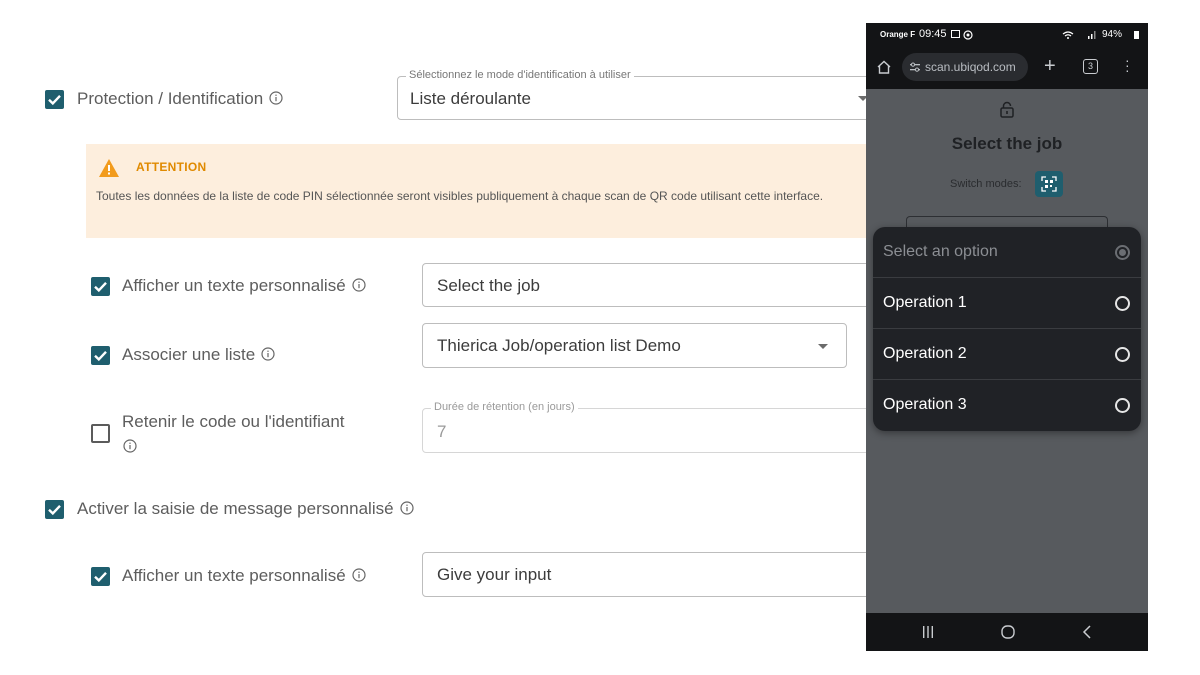 The width and height of the screenshot is (1200, 675). What do you see at coordinates (1112, 34) in the screenshot?
I see `battery-percent: 94%` at bounding box center [1112, 34].